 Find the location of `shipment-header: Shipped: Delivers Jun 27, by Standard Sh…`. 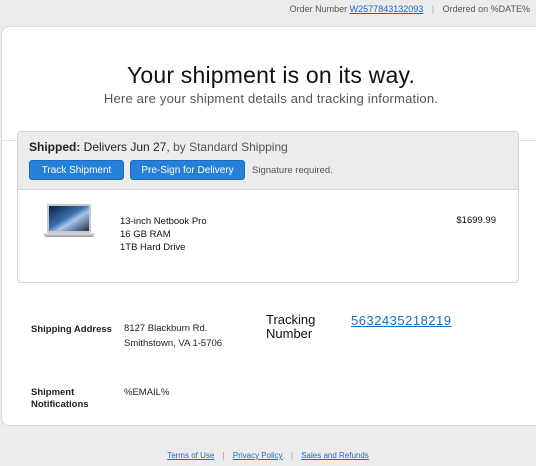

shipment-header: Shipped: Delivers Jun 27, by Standard Sh… is located at coordinates (268, 161).